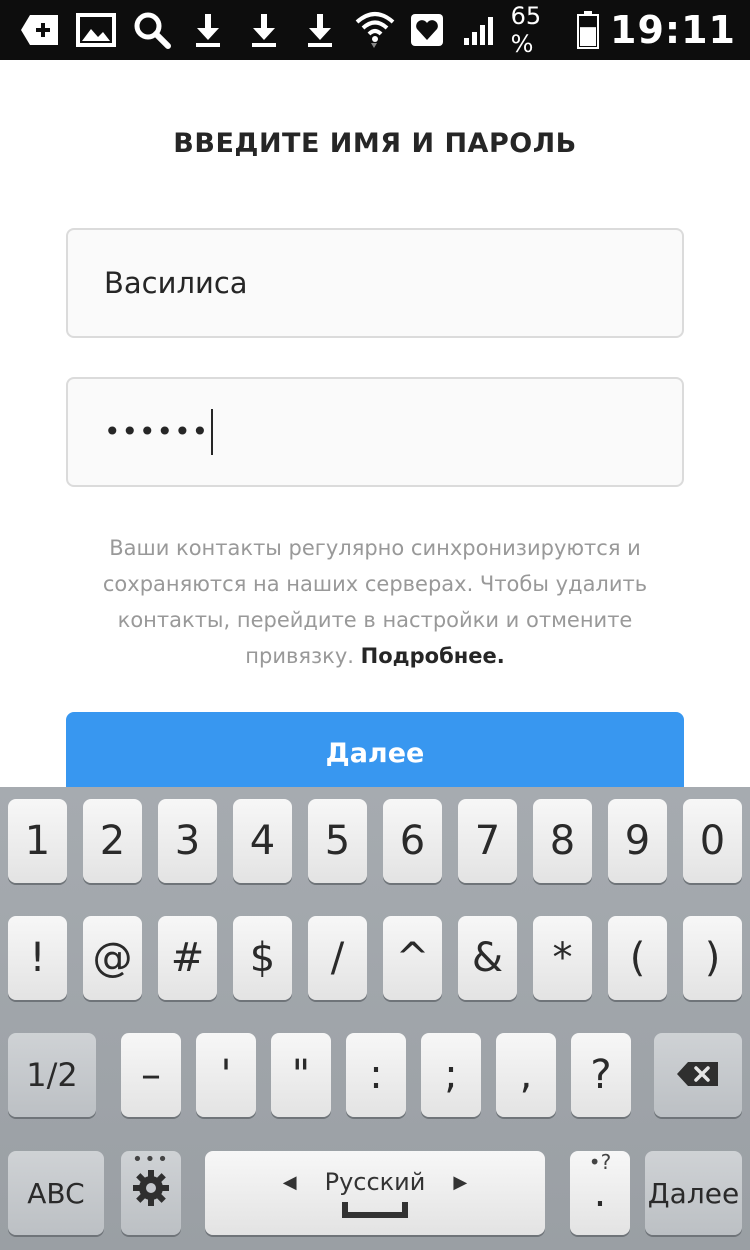 This screenshot has width=750, height=1250. Describe the element at coordinates (151, 1159) in the screenshot. I see `settings-key-hint: •••` at that location.